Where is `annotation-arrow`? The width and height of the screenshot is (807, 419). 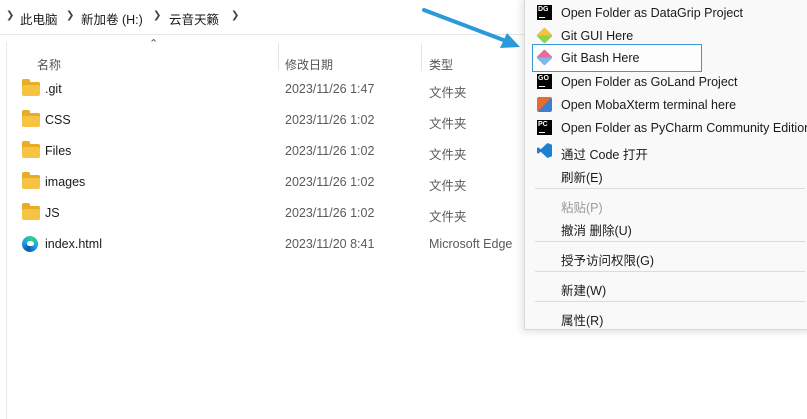
annotation-arrow is located at coordinates (471, 28).